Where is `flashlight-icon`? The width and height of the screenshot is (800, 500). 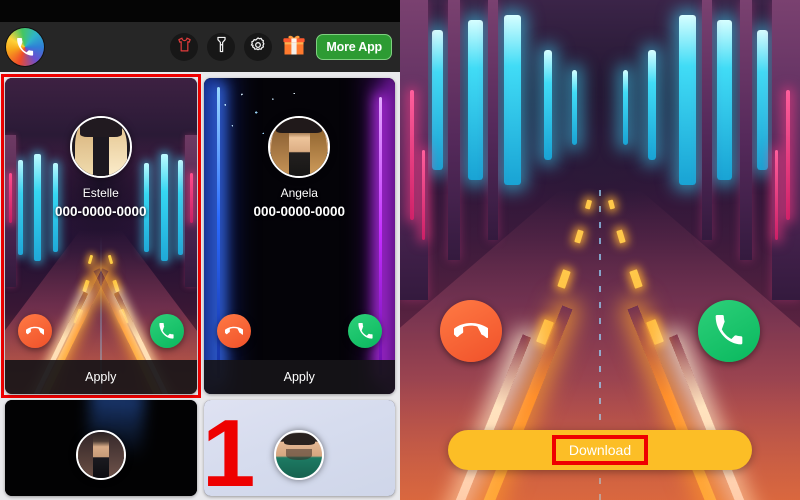 flashlight-icon is located at coordinates (221, 47).